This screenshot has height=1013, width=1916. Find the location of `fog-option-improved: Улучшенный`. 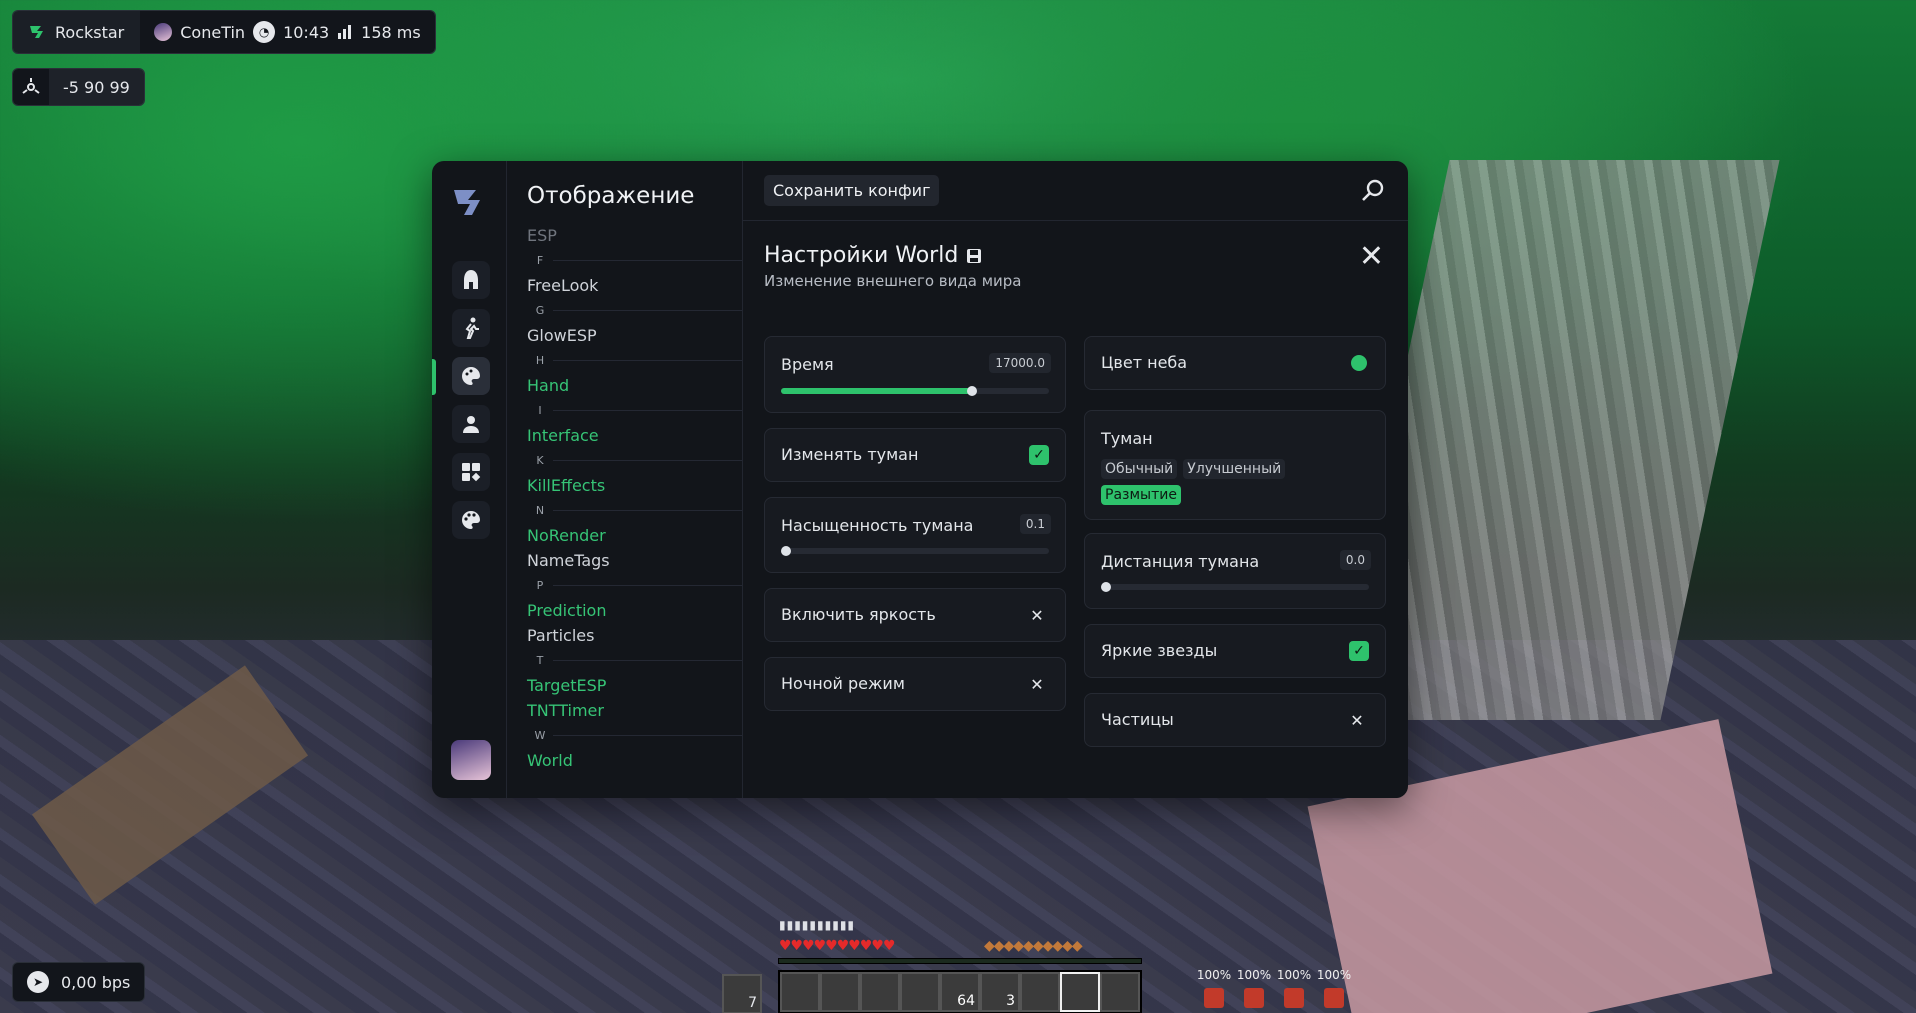

fog-option-improved: Улучшенный is located at coordinates (1234, 469).